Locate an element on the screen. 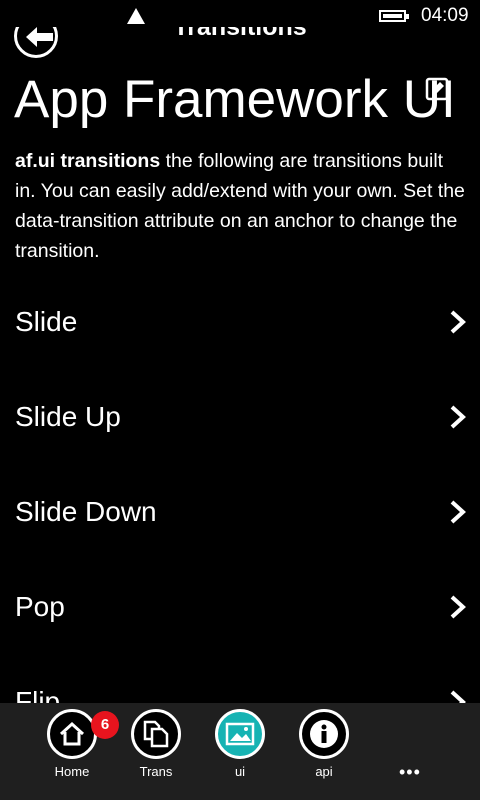 This screenshot has width=480, height=800. intro-bold: af.ui transitions is located at coordinates (88, 161).